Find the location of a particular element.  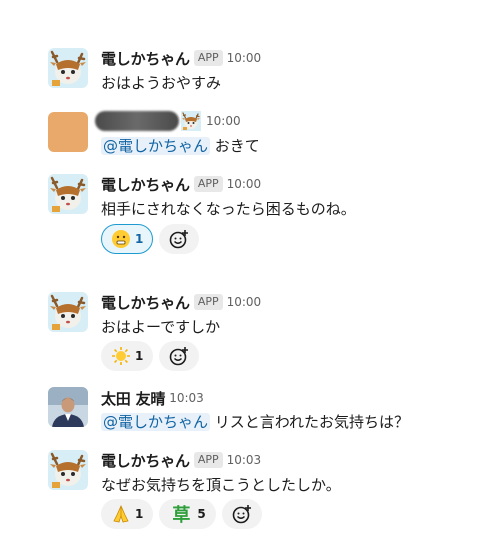

pray-hands-icon is located at coordinates (121, 514).